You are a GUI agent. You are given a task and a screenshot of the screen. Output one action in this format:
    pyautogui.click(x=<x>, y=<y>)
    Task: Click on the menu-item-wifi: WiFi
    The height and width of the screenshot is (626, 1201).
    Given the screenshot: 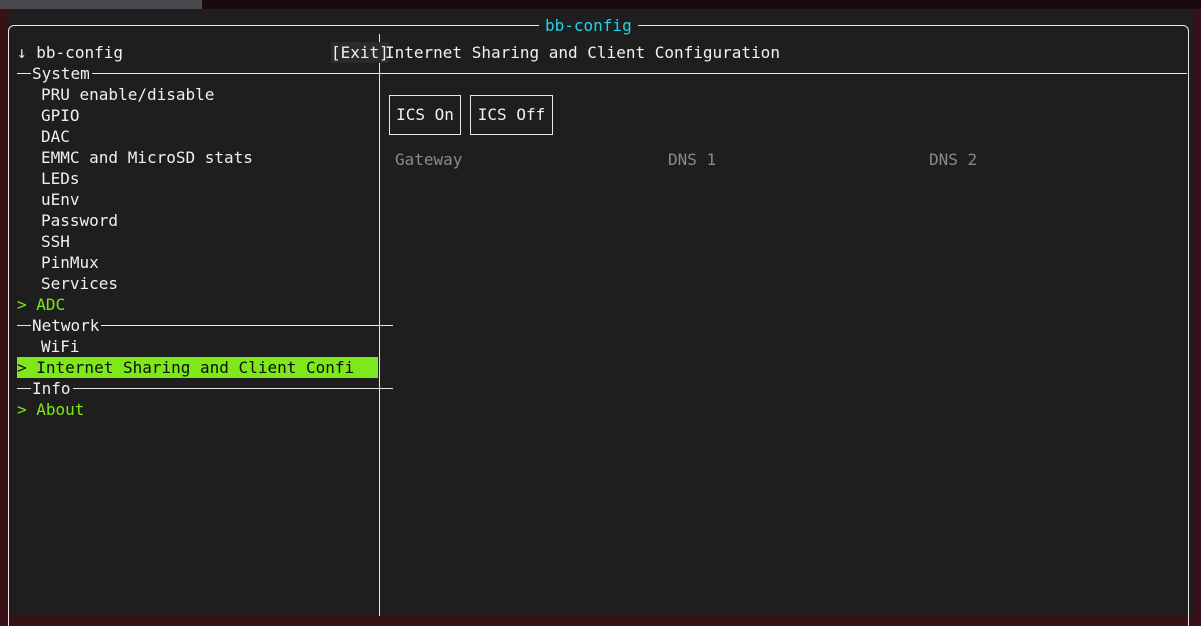 What is the action you would take?
    pyautogui.click(x=209, y=346)
    